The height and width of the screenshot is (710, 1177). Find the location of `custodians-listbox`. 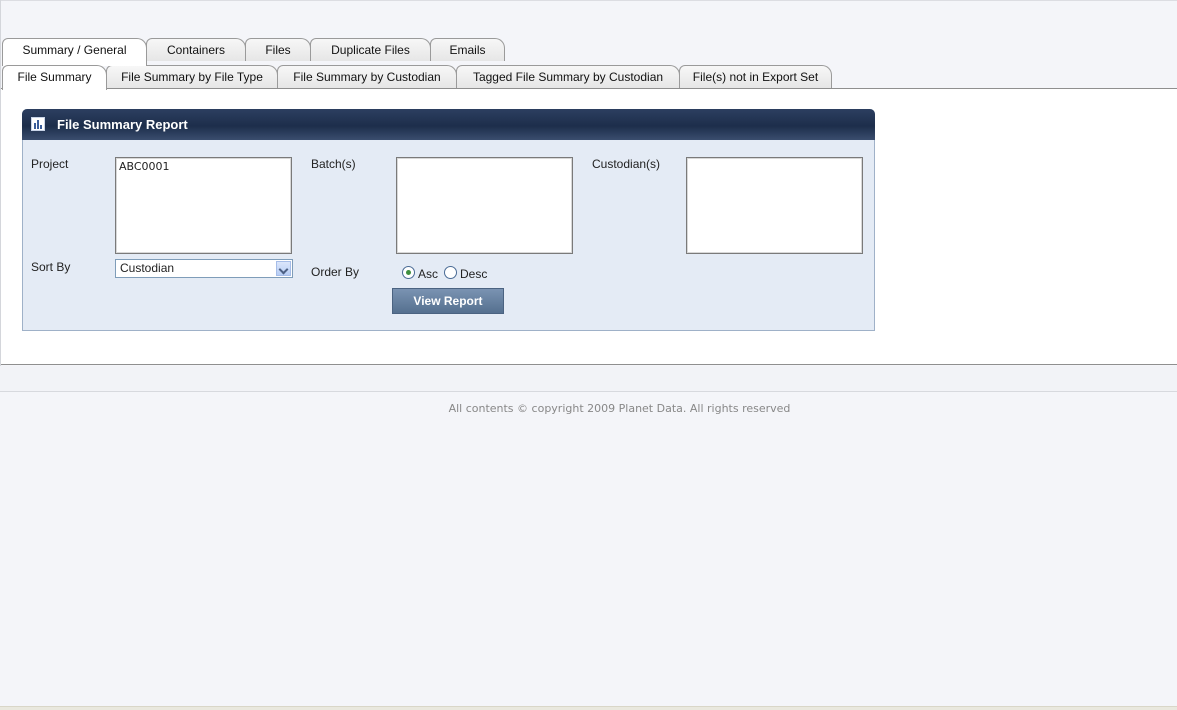

custodians-listbox is located at coordinates (774, 205).